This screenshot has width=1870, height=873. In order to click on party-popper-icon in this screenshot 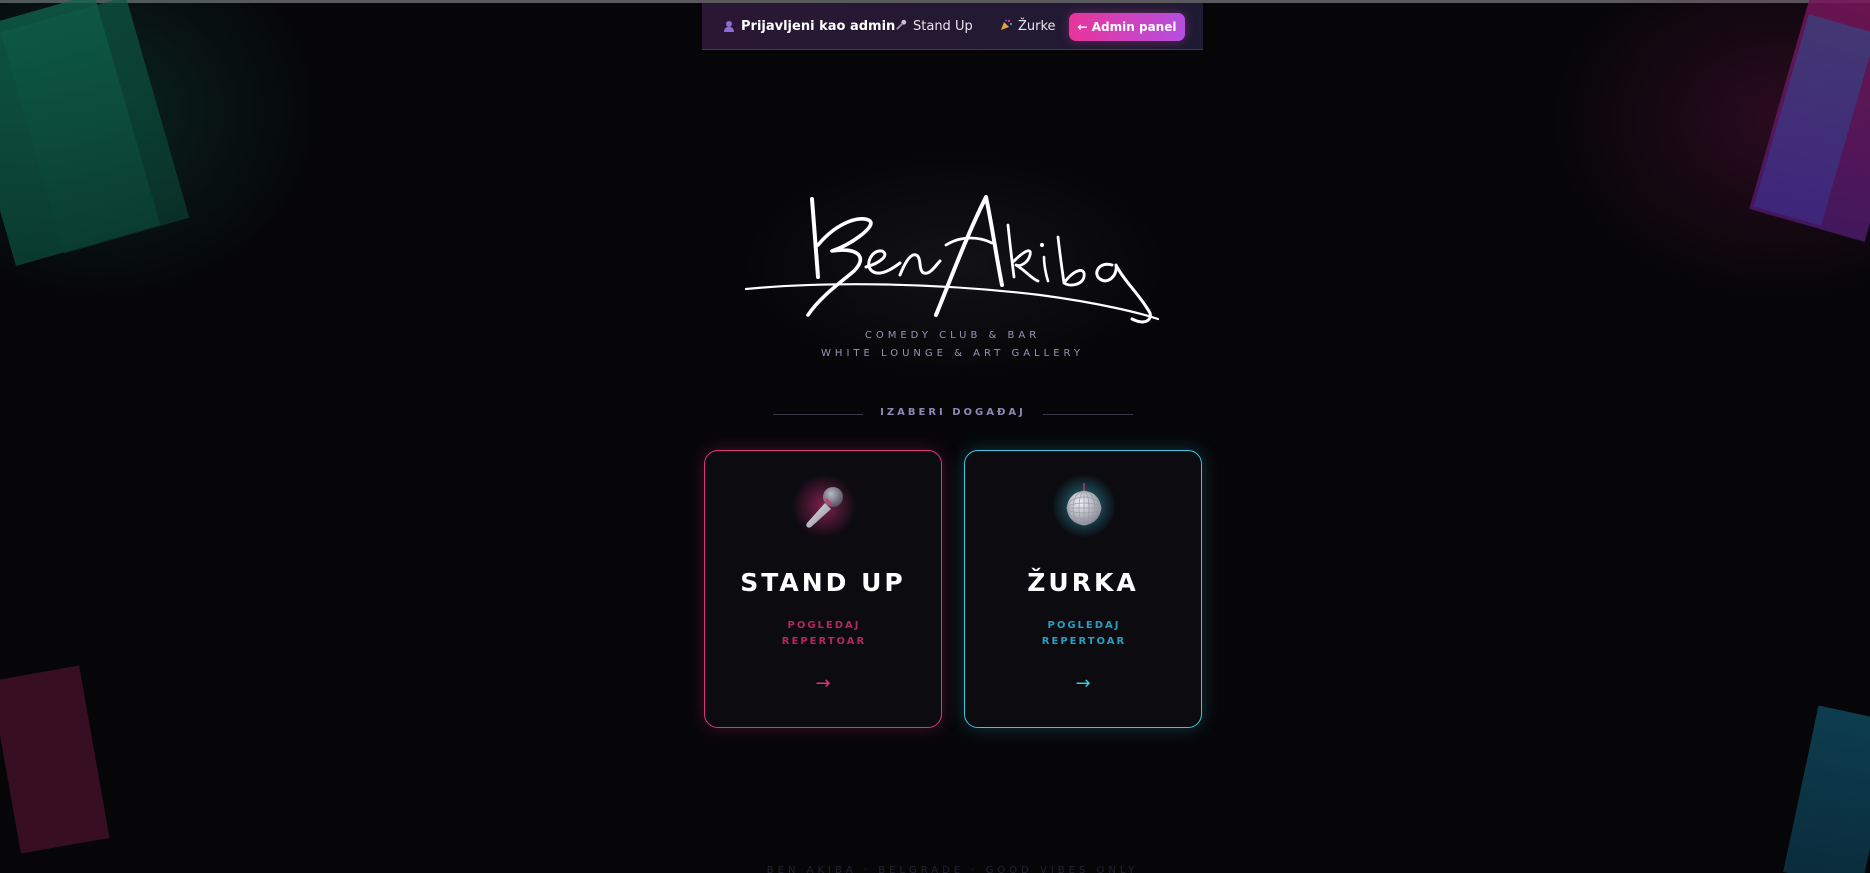, I will do `click(1006, 26)`.